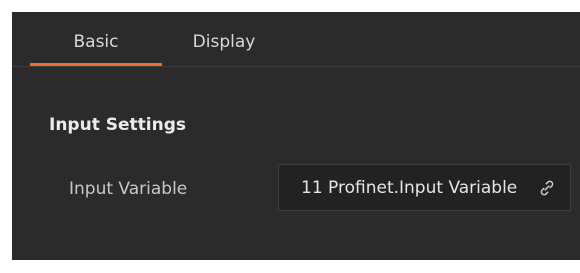 The width and height of the screenshot is (580, 273). Describe the element at coordinates (96, 64) in the screenshot. I see `active-tab-indicator` at that location.